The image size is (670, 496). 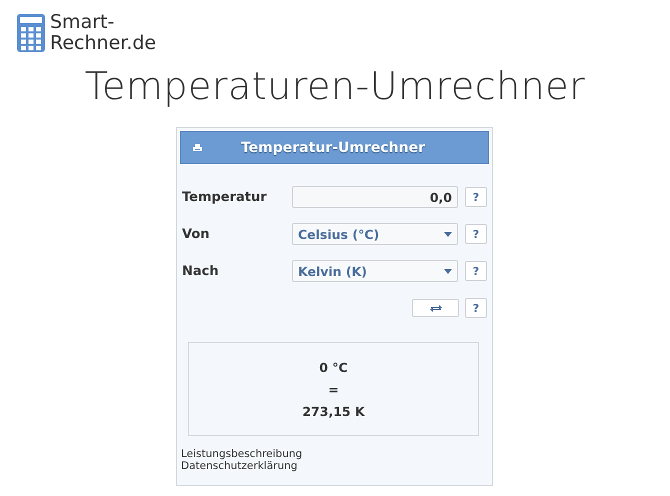 What do you see at coordinates (201, 271) in the screenshot?
I see `field-label: Nach` at bounding box center [201, 271].